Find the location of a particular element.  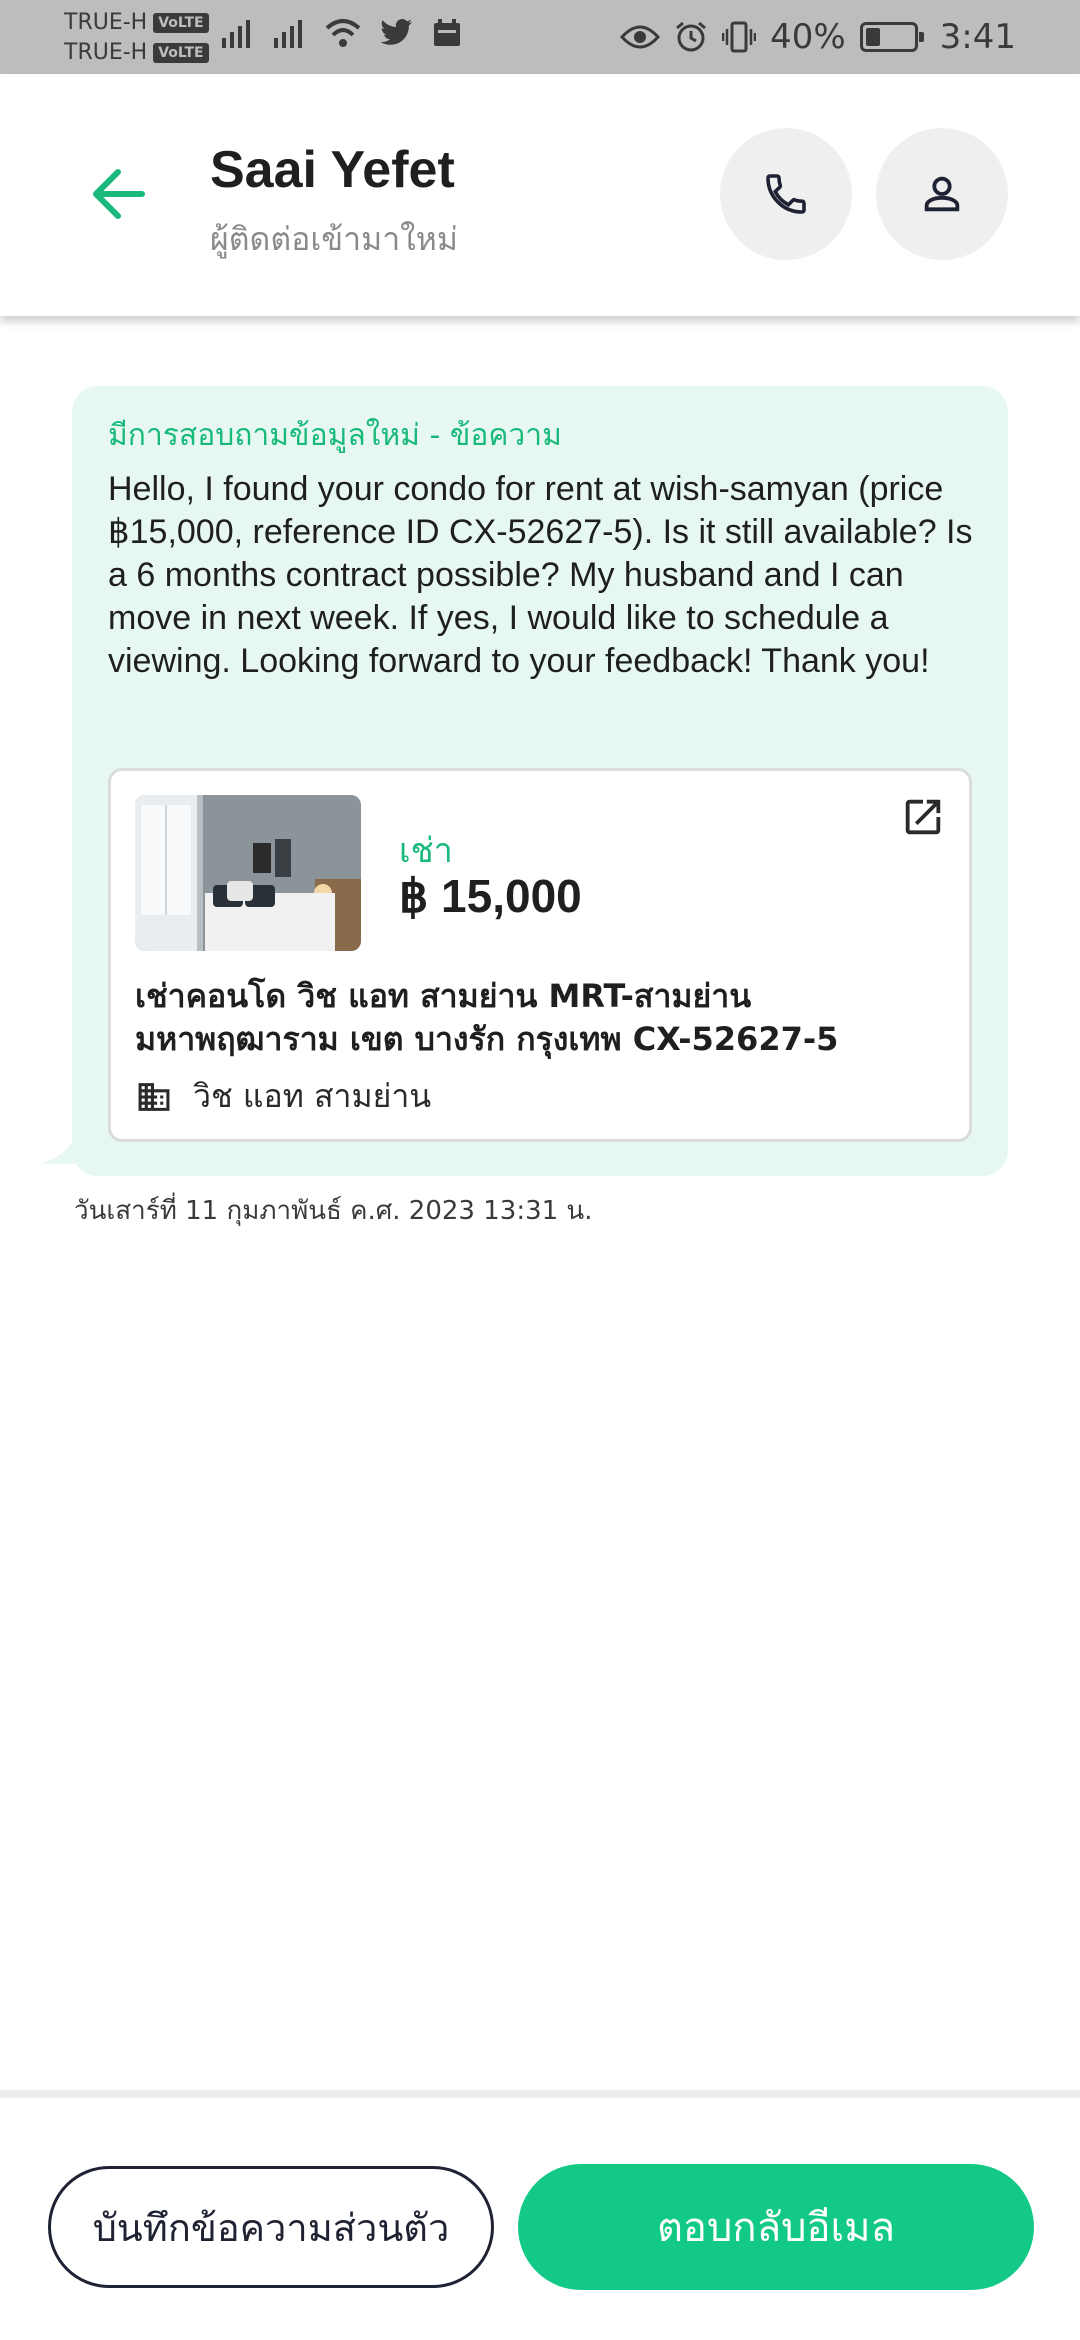

listing-photo is located at coordinates (248, 873).